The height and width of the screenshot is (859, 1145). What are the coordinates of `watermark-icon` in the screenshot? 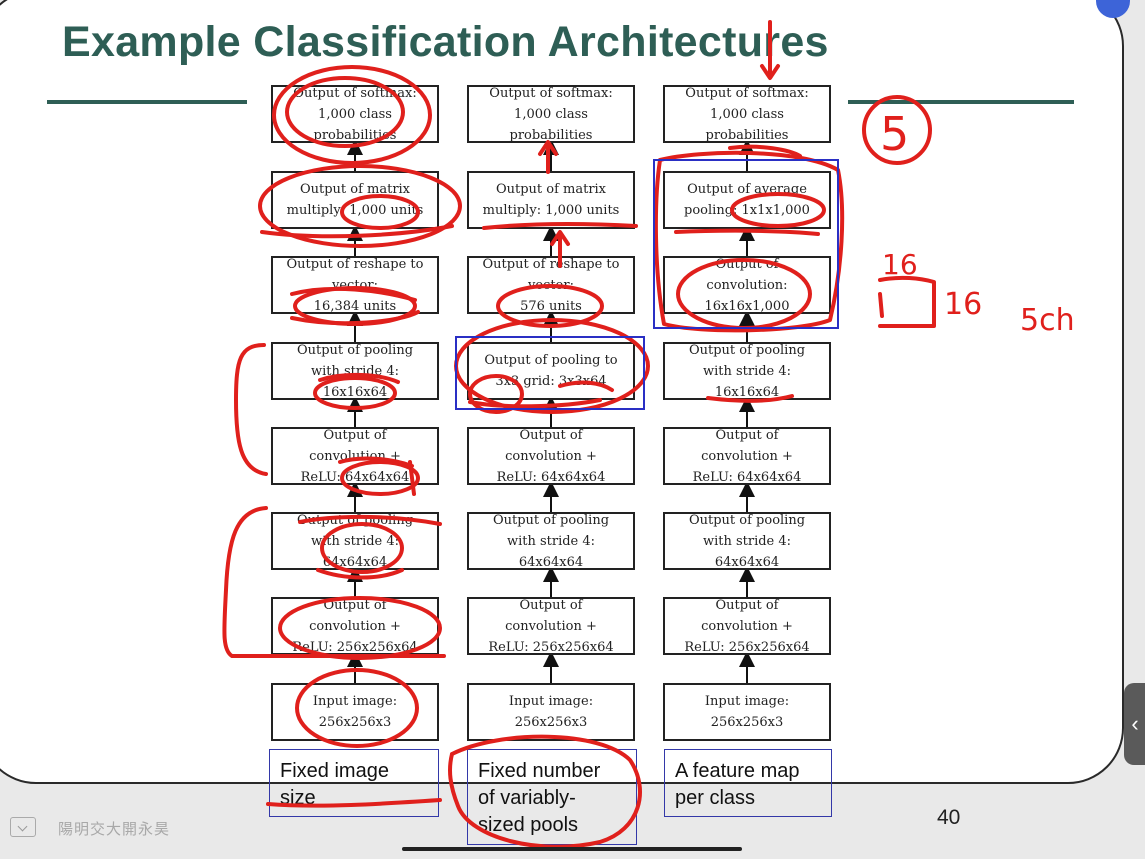 It's located at (23, 827).